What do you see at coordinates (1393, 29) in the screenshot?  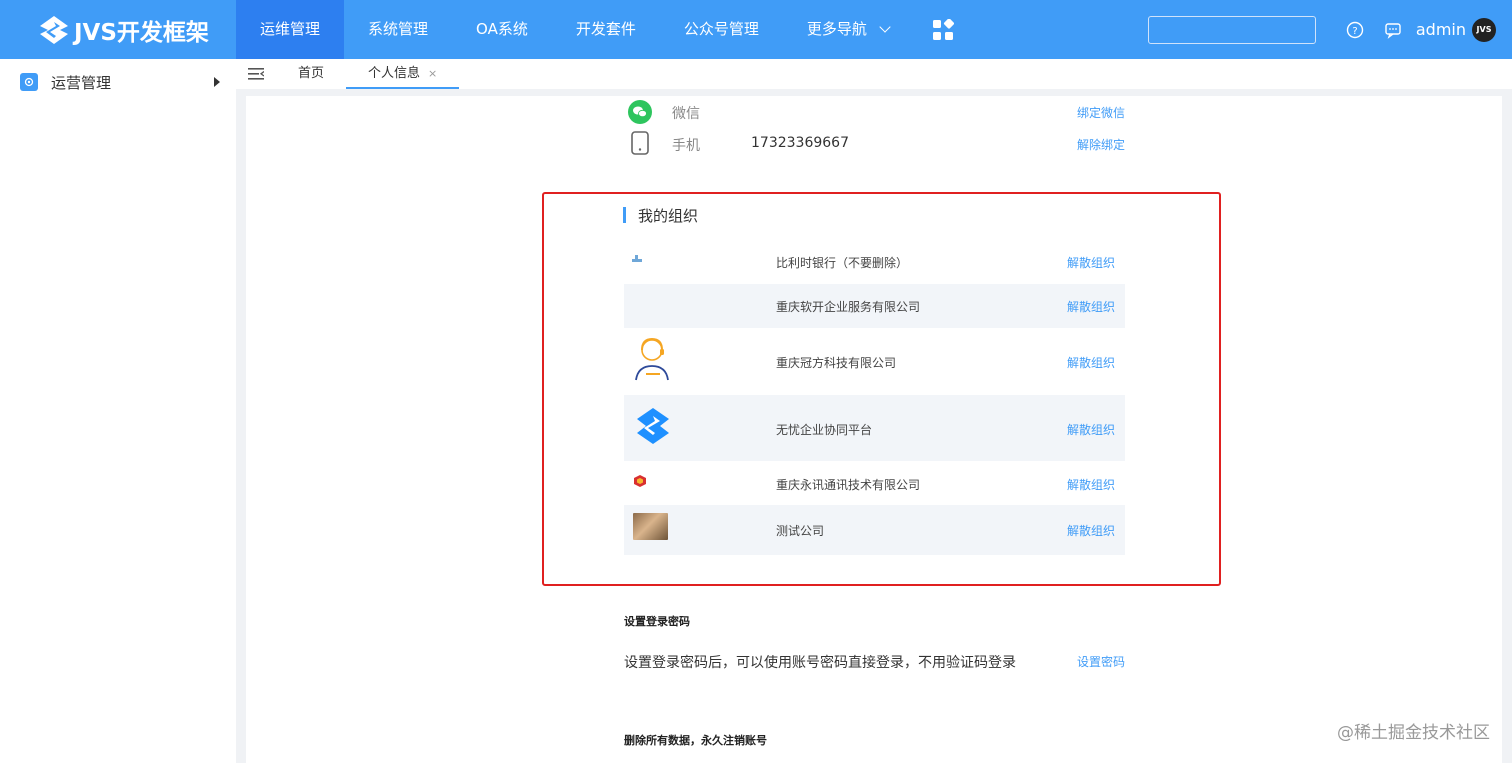 I see `message-icon` at bounding box center [1393, 29].